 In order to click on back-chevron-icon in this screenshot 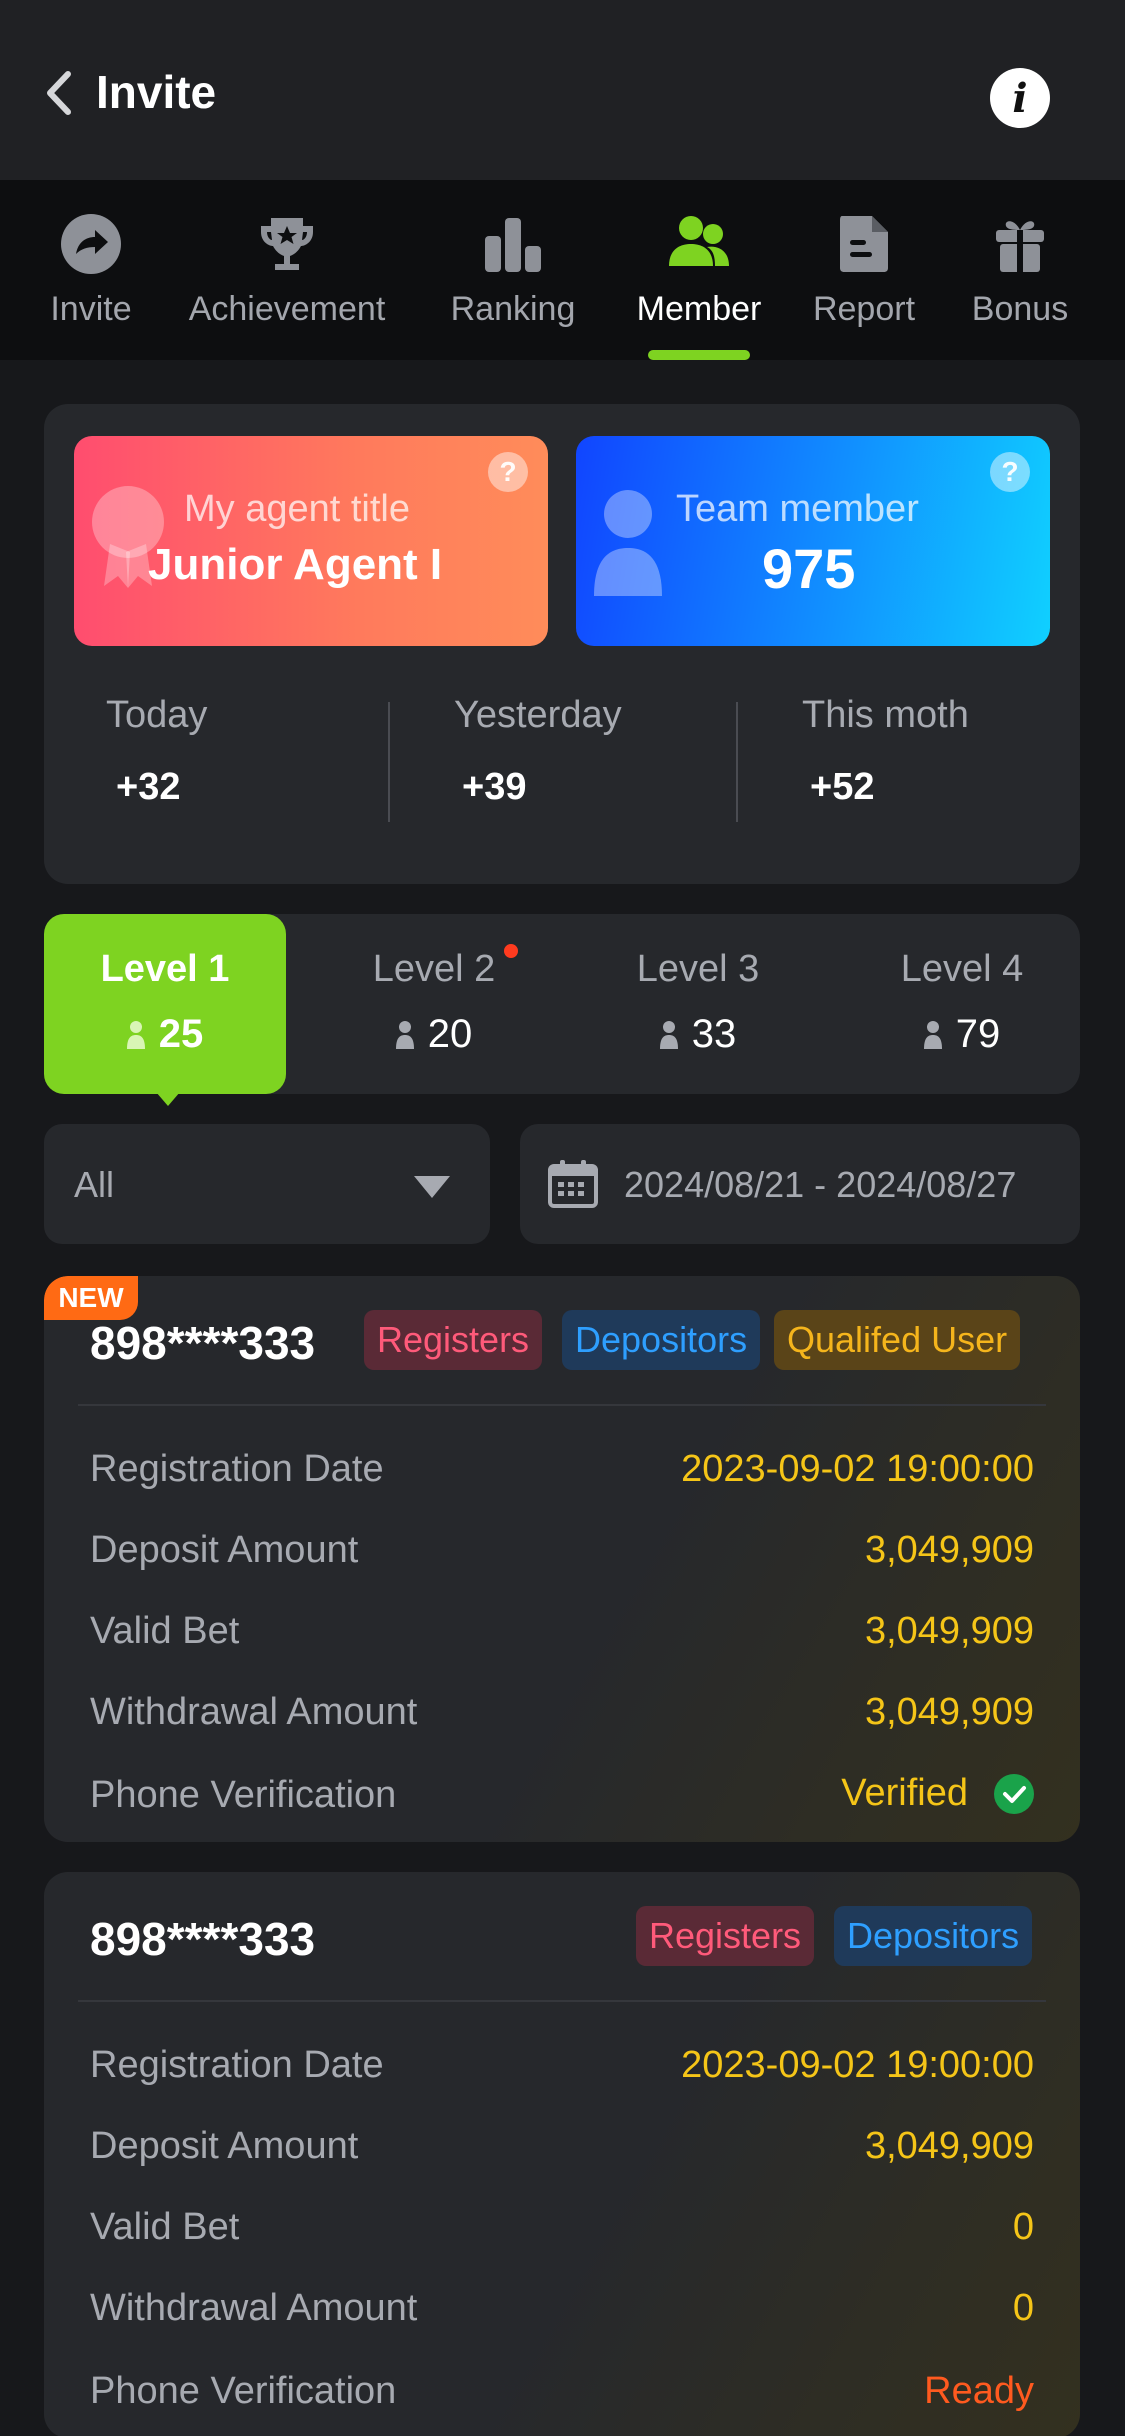, I will do `click(60, 93)`.